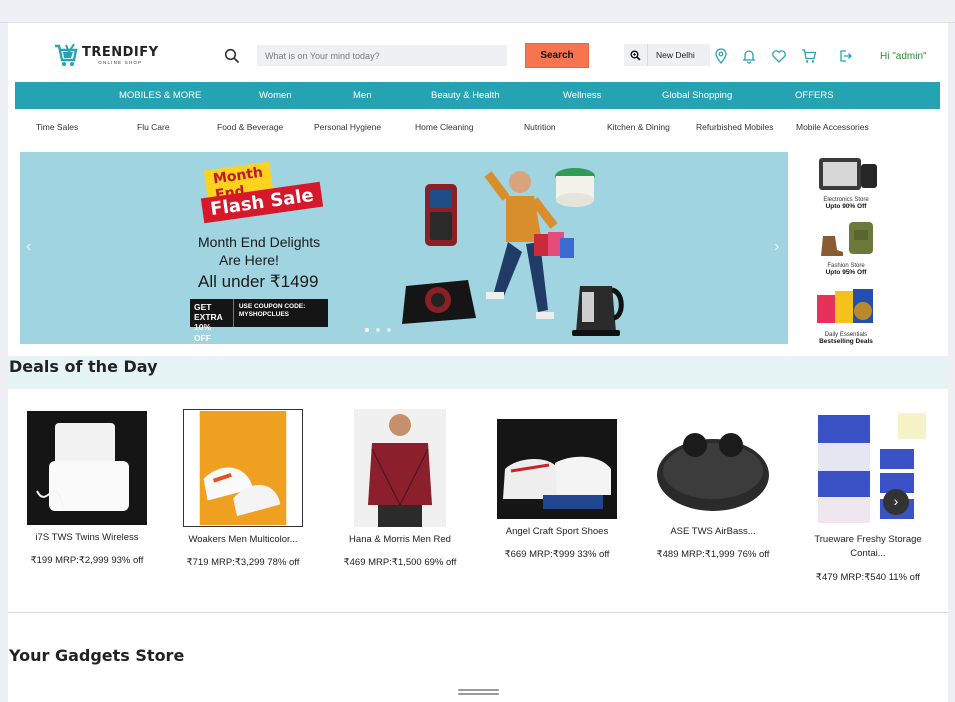  I want to click on nav-women: Women, so click(275, 95).